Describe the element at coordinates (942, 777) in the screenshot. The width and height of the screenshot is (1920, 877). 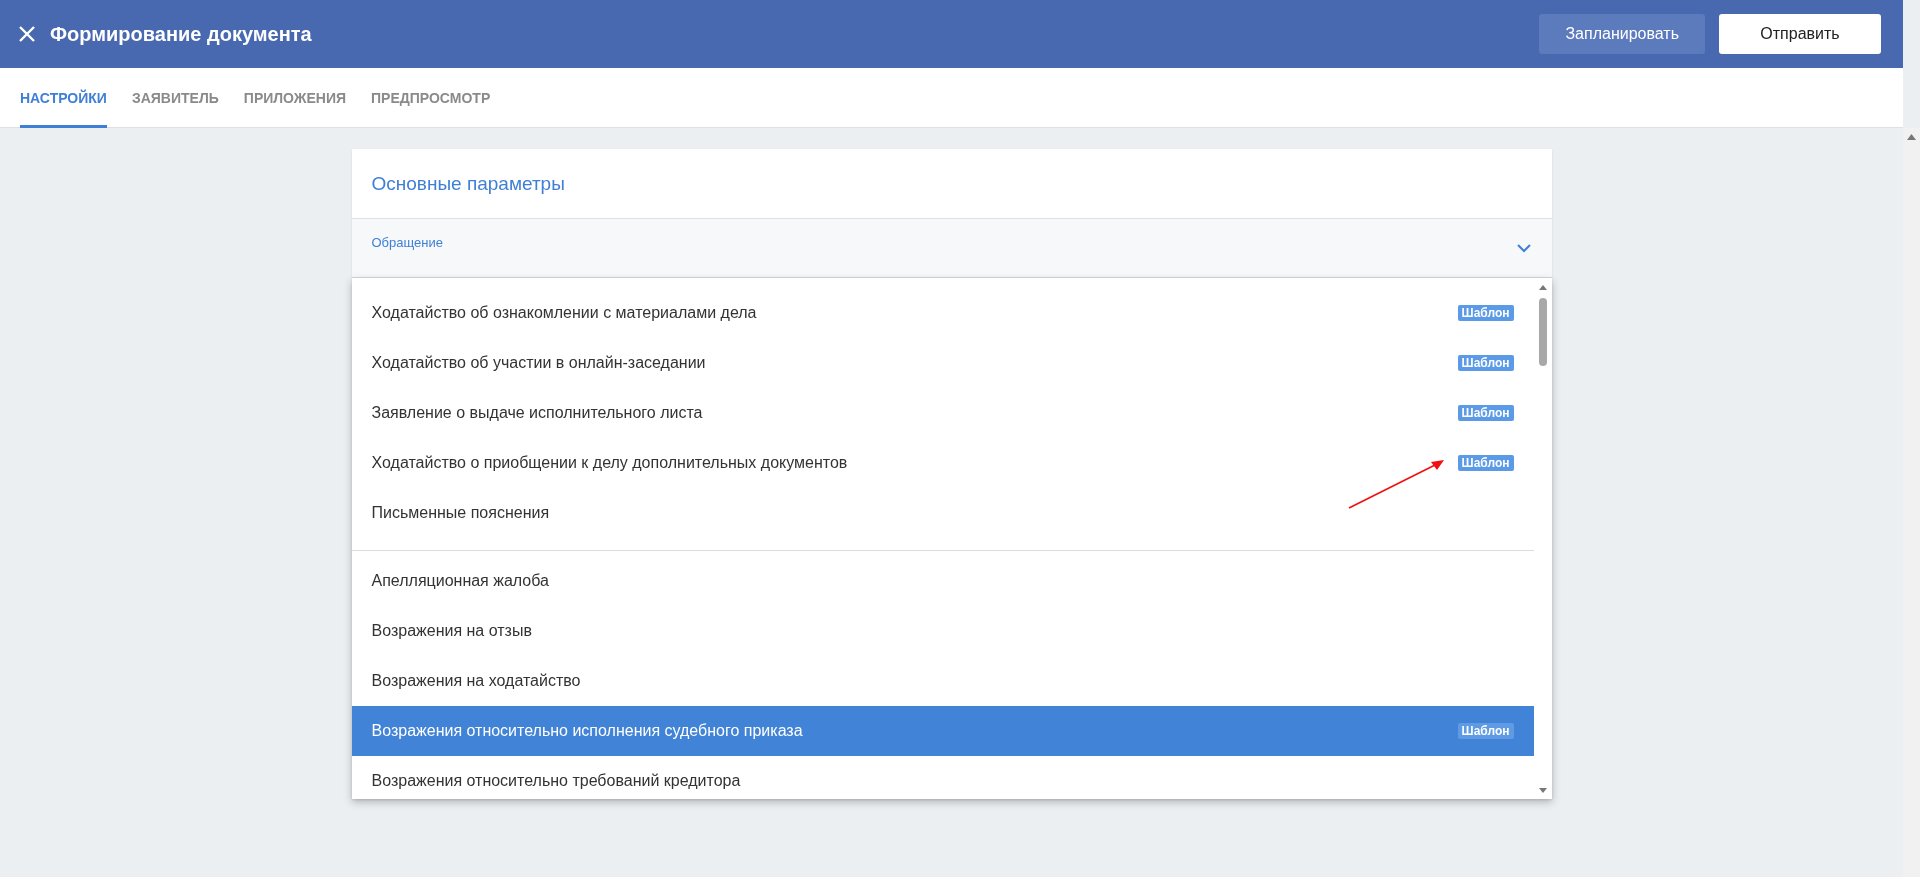
I see `menu-item: Возражения относительно требований кредитора` at that location.